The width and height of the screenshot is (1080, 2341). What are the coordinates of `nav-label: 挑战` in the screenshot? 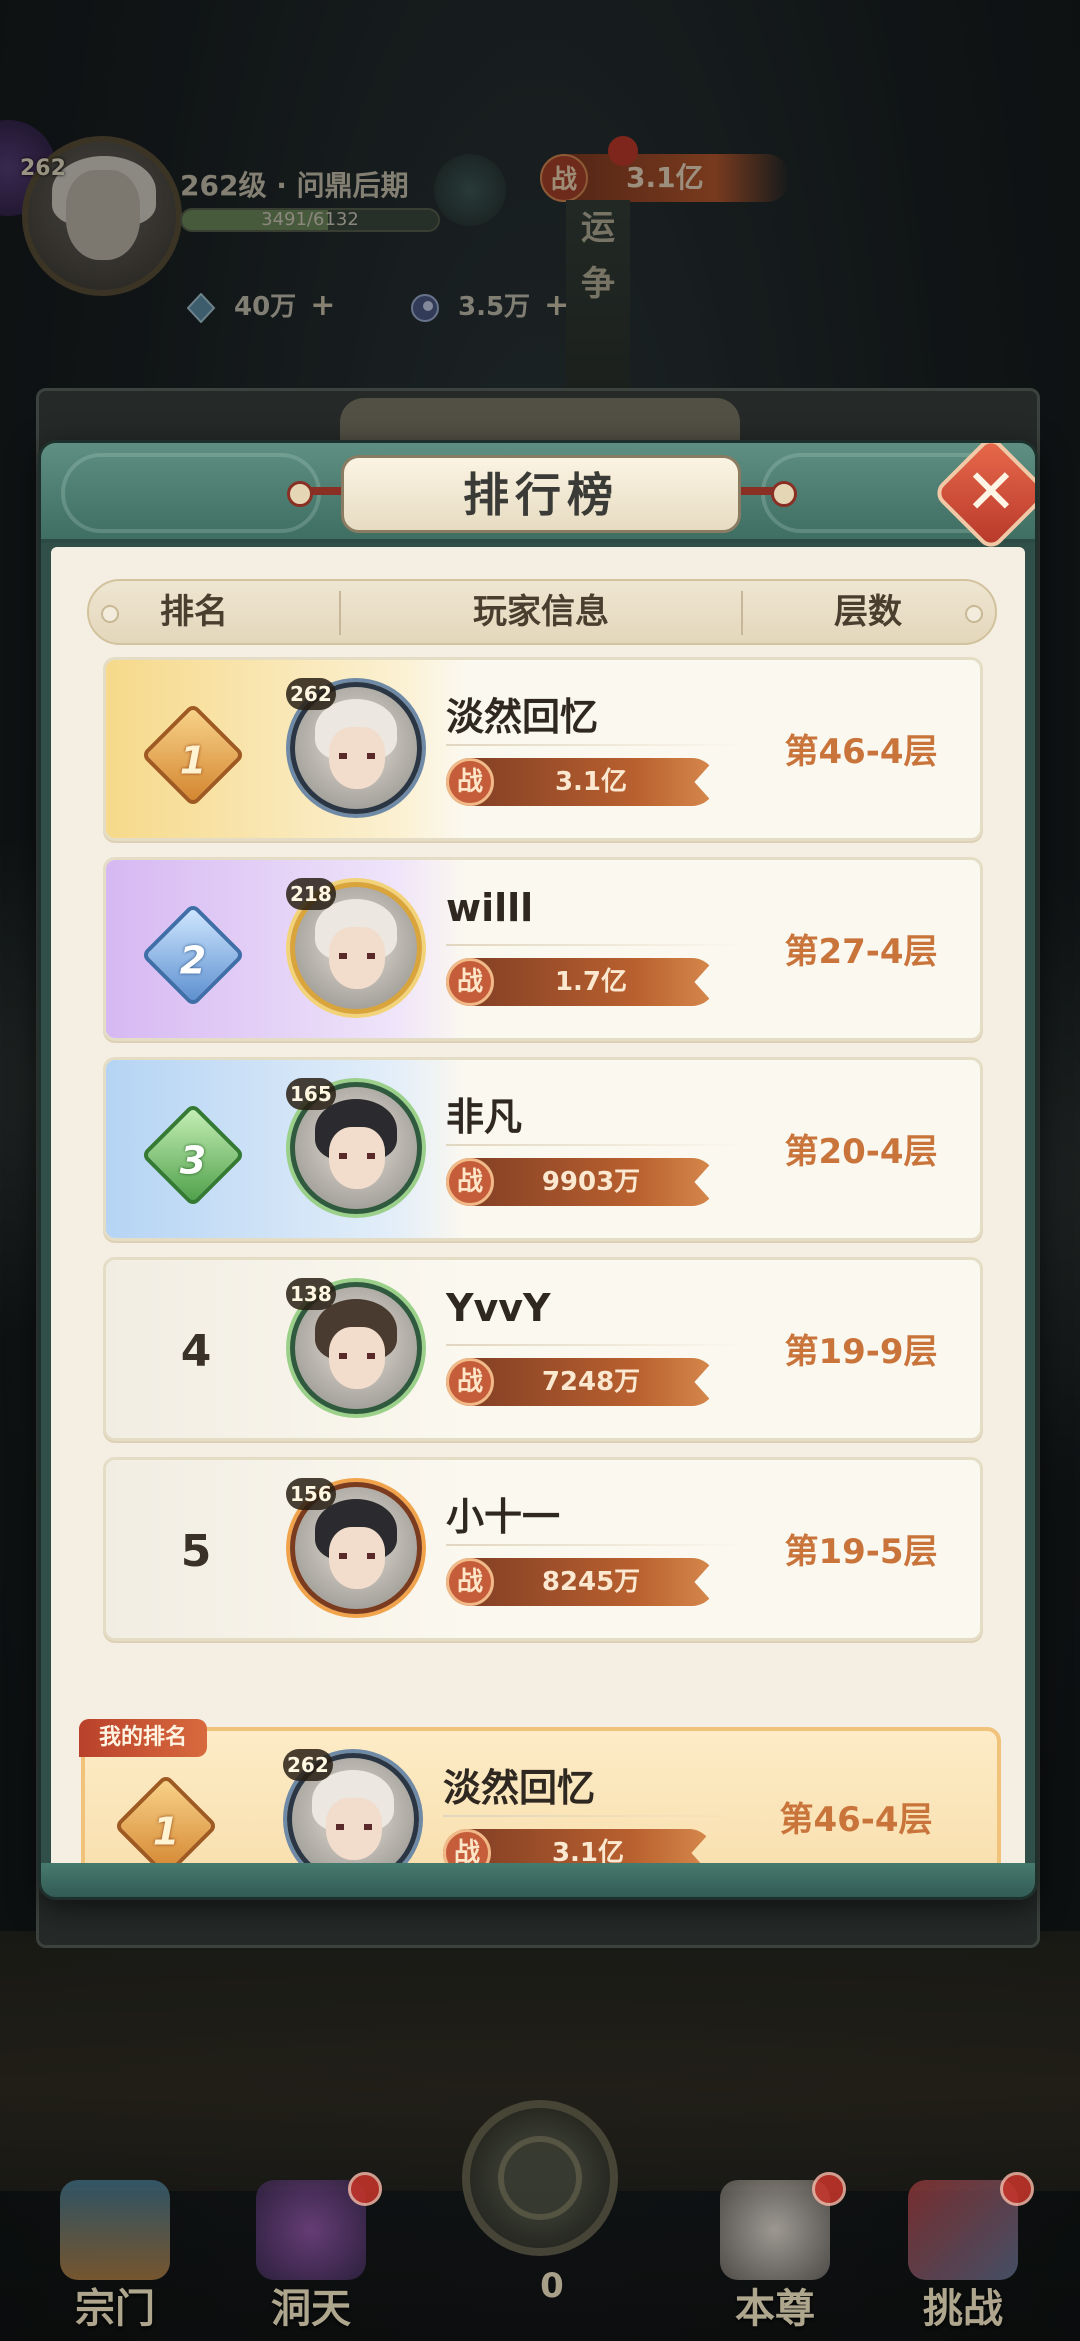 It's located at (963, 2309).